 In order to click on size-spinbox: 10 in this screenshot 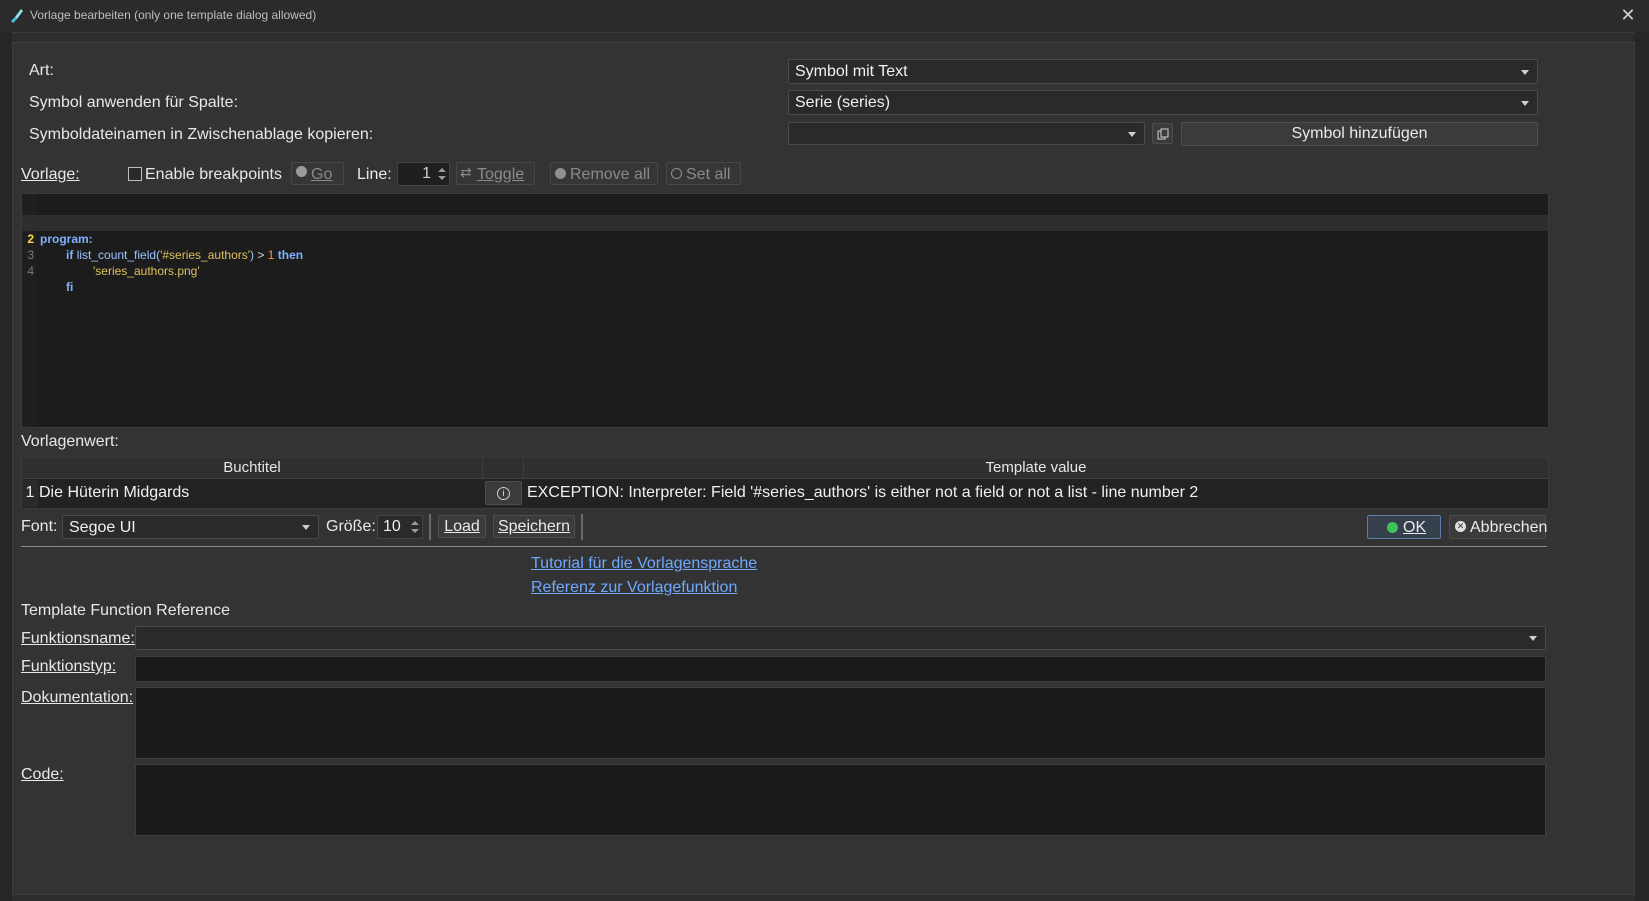, I will do `click(400, 527)`.